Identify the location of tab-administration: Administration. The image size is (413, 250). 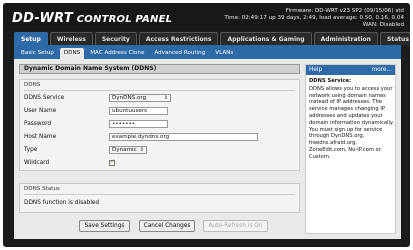
(345, 38).